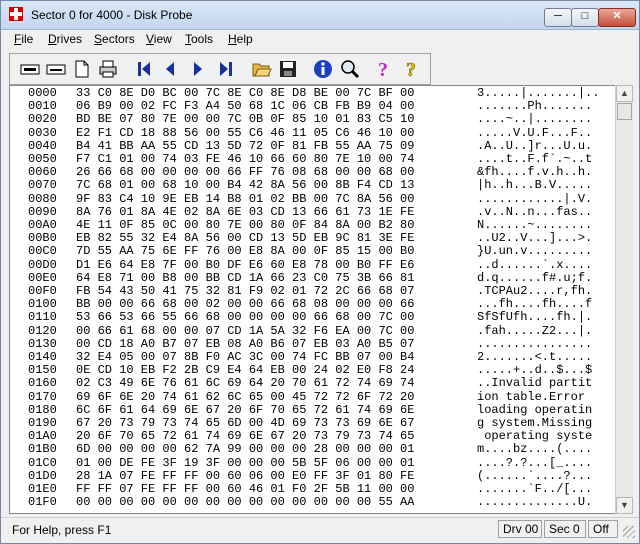  What do you see at coordinates (42, 489) in the screenshot?
I see `hex-row-offset: 01E0` at bounding box center [42, 489].